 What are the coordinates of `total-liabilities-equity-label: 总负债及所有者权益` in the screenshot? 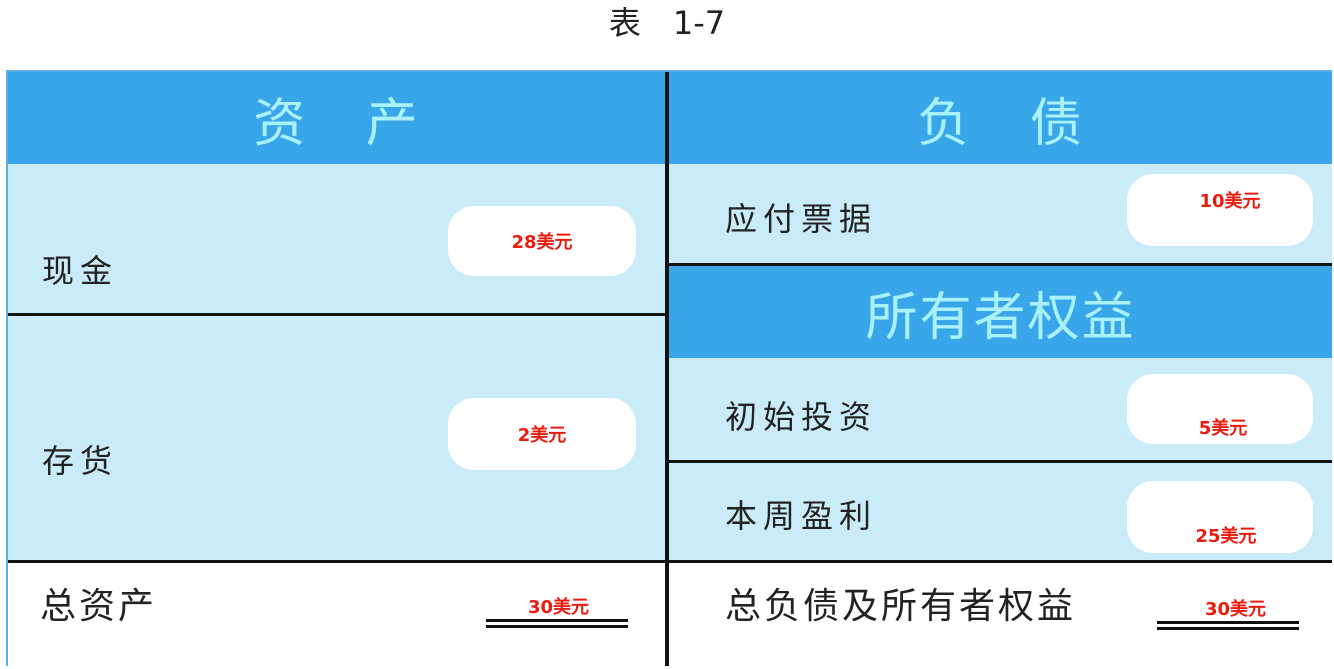 It's located at (901, 606).